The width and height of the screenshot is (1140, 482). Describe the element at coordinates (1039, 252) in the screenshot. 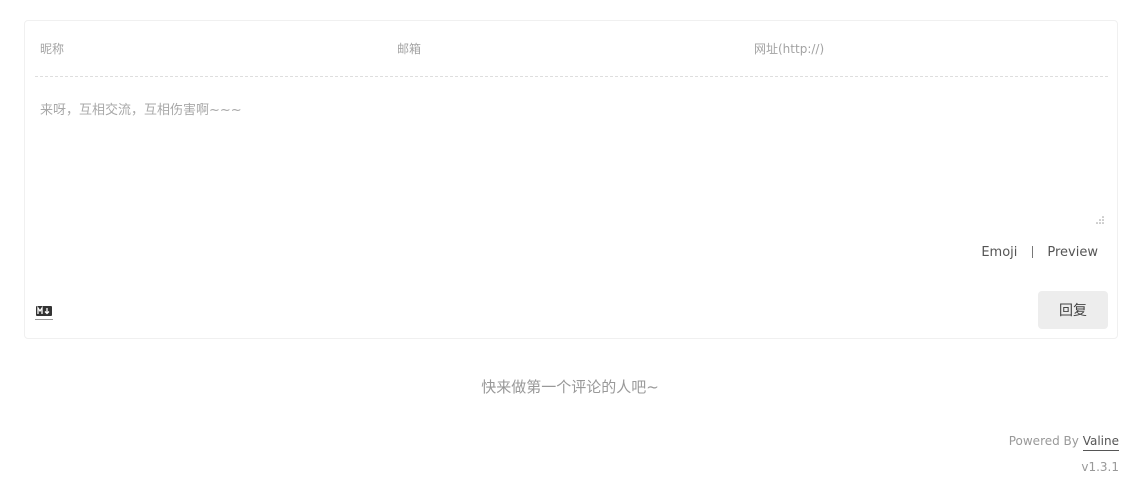

I see `editor-toolbar: Emoji Preview` at that location.